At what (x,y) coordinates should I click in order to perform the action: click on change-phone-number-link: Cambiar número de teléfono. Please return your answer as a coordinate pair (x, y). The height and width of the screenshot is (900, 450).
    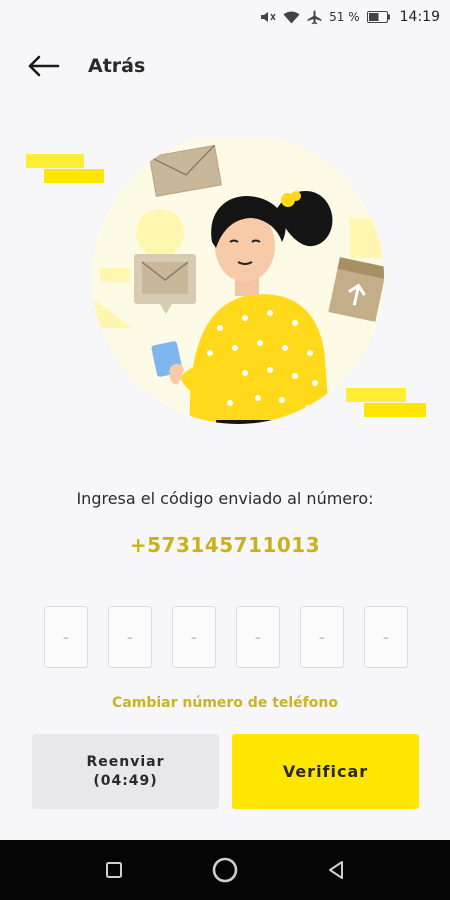
    Looking at the image, I should click on (225, 703).